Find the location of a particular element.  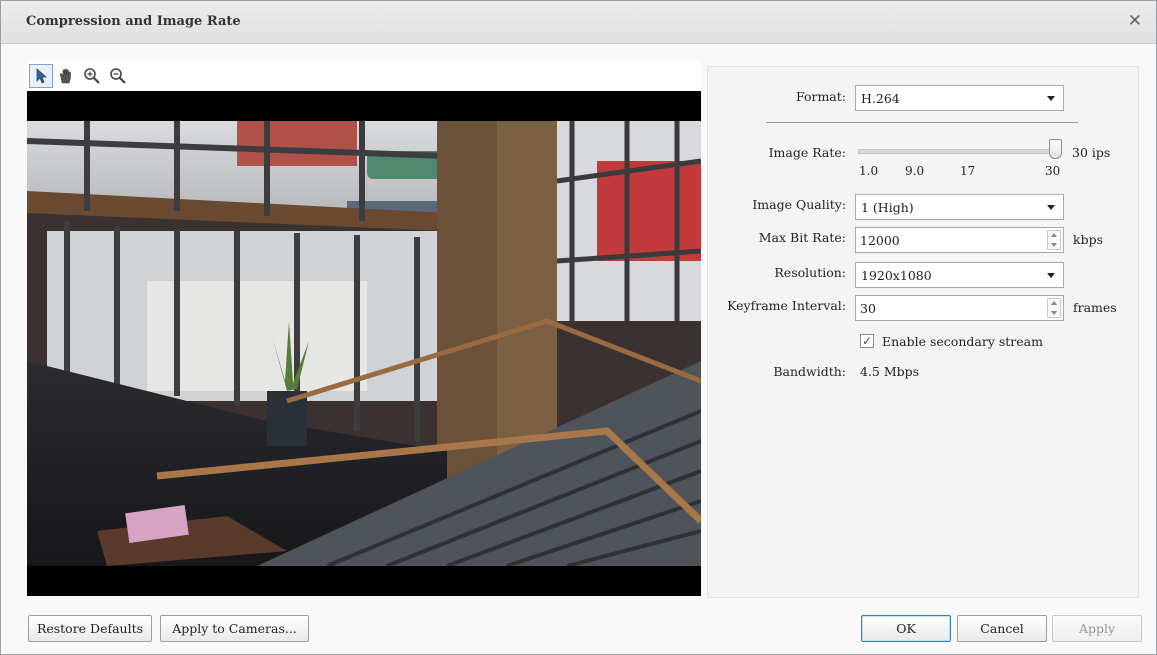

keyframe-interval-label: Keyframe Interval: is located at coordinates (786, 305).